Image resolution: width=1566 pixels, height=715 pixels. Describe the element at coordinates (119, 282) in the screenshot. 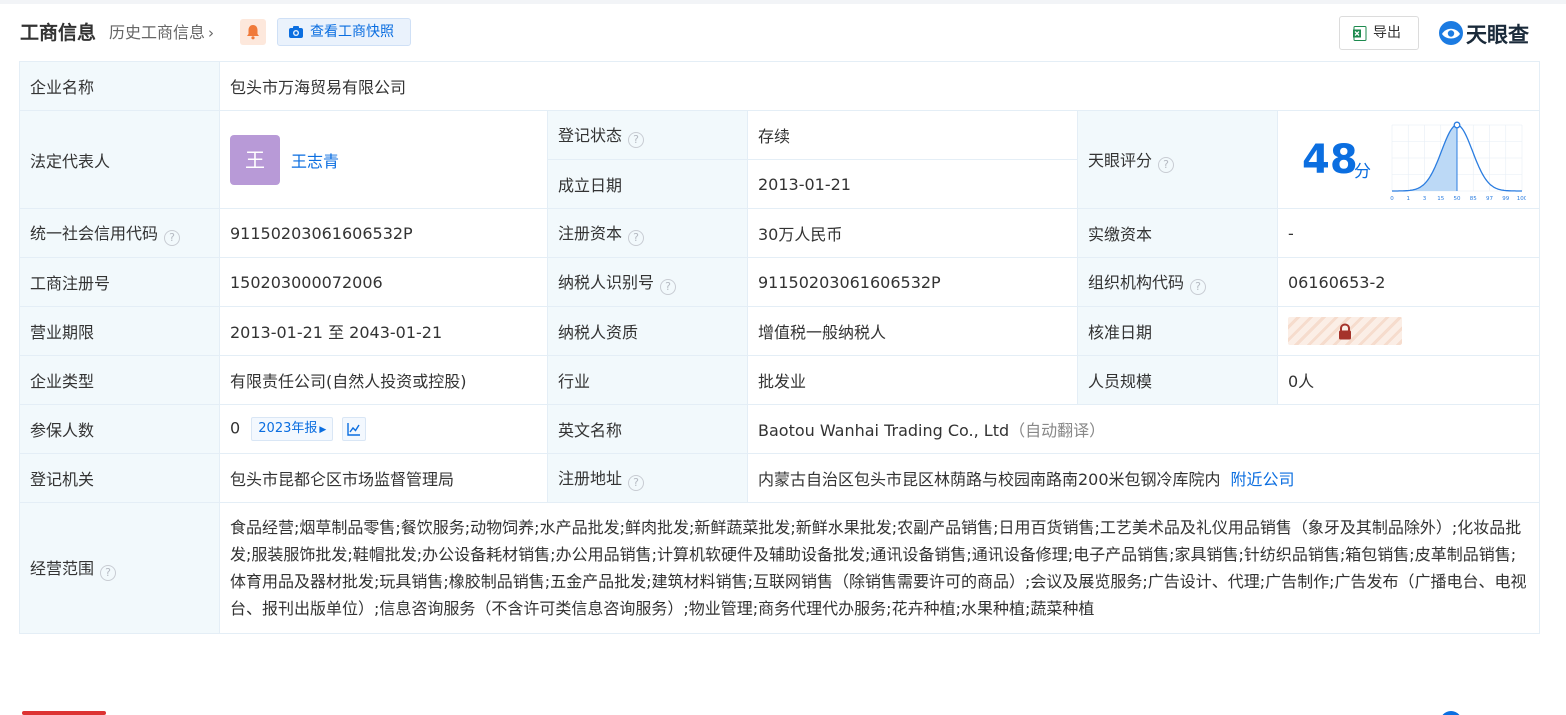

I see `biz-reg-no-label: 工商注册号` at that location.